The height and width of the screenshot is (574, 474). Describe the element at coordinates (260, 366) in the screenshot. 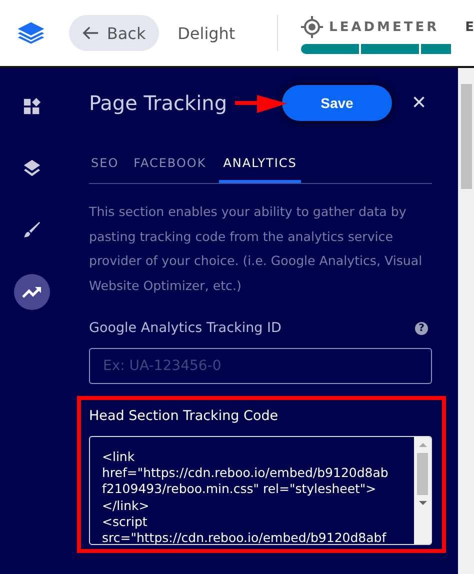

I see `input-field: Ex: UA-123456-0` at that location.